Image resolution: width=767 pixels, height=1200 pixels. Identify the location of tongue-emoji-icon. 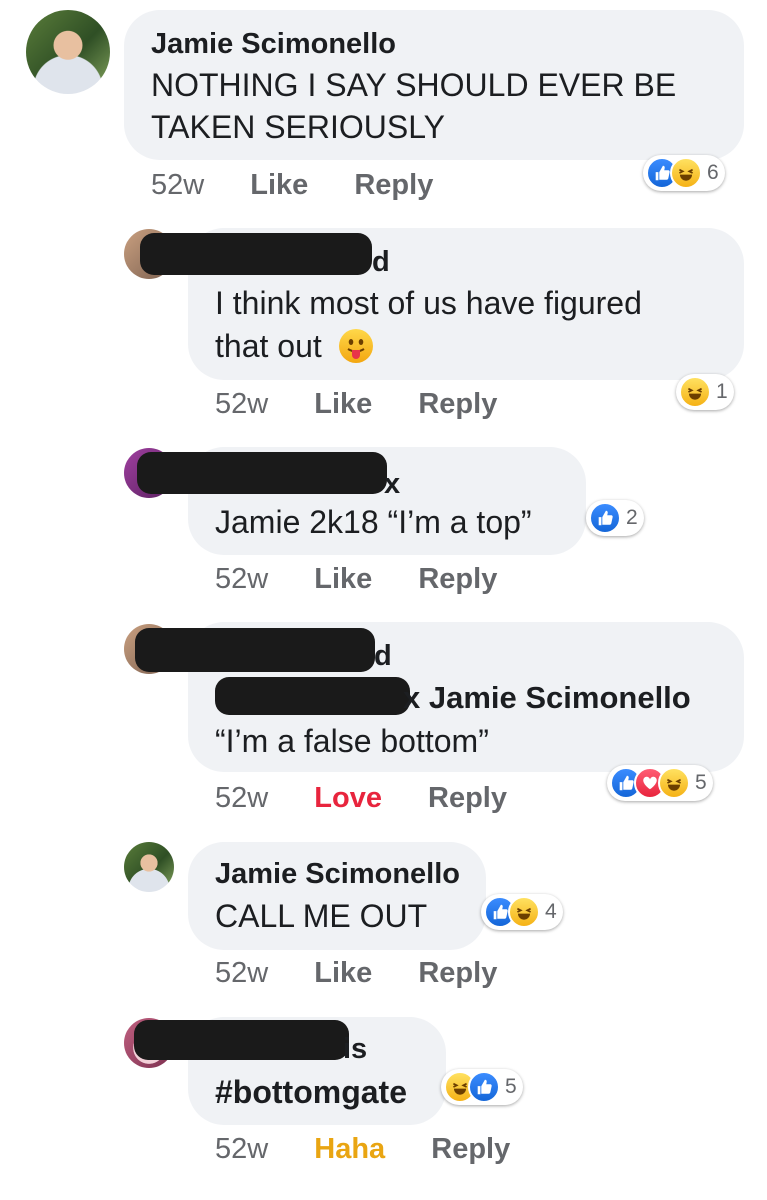
(355, 346).